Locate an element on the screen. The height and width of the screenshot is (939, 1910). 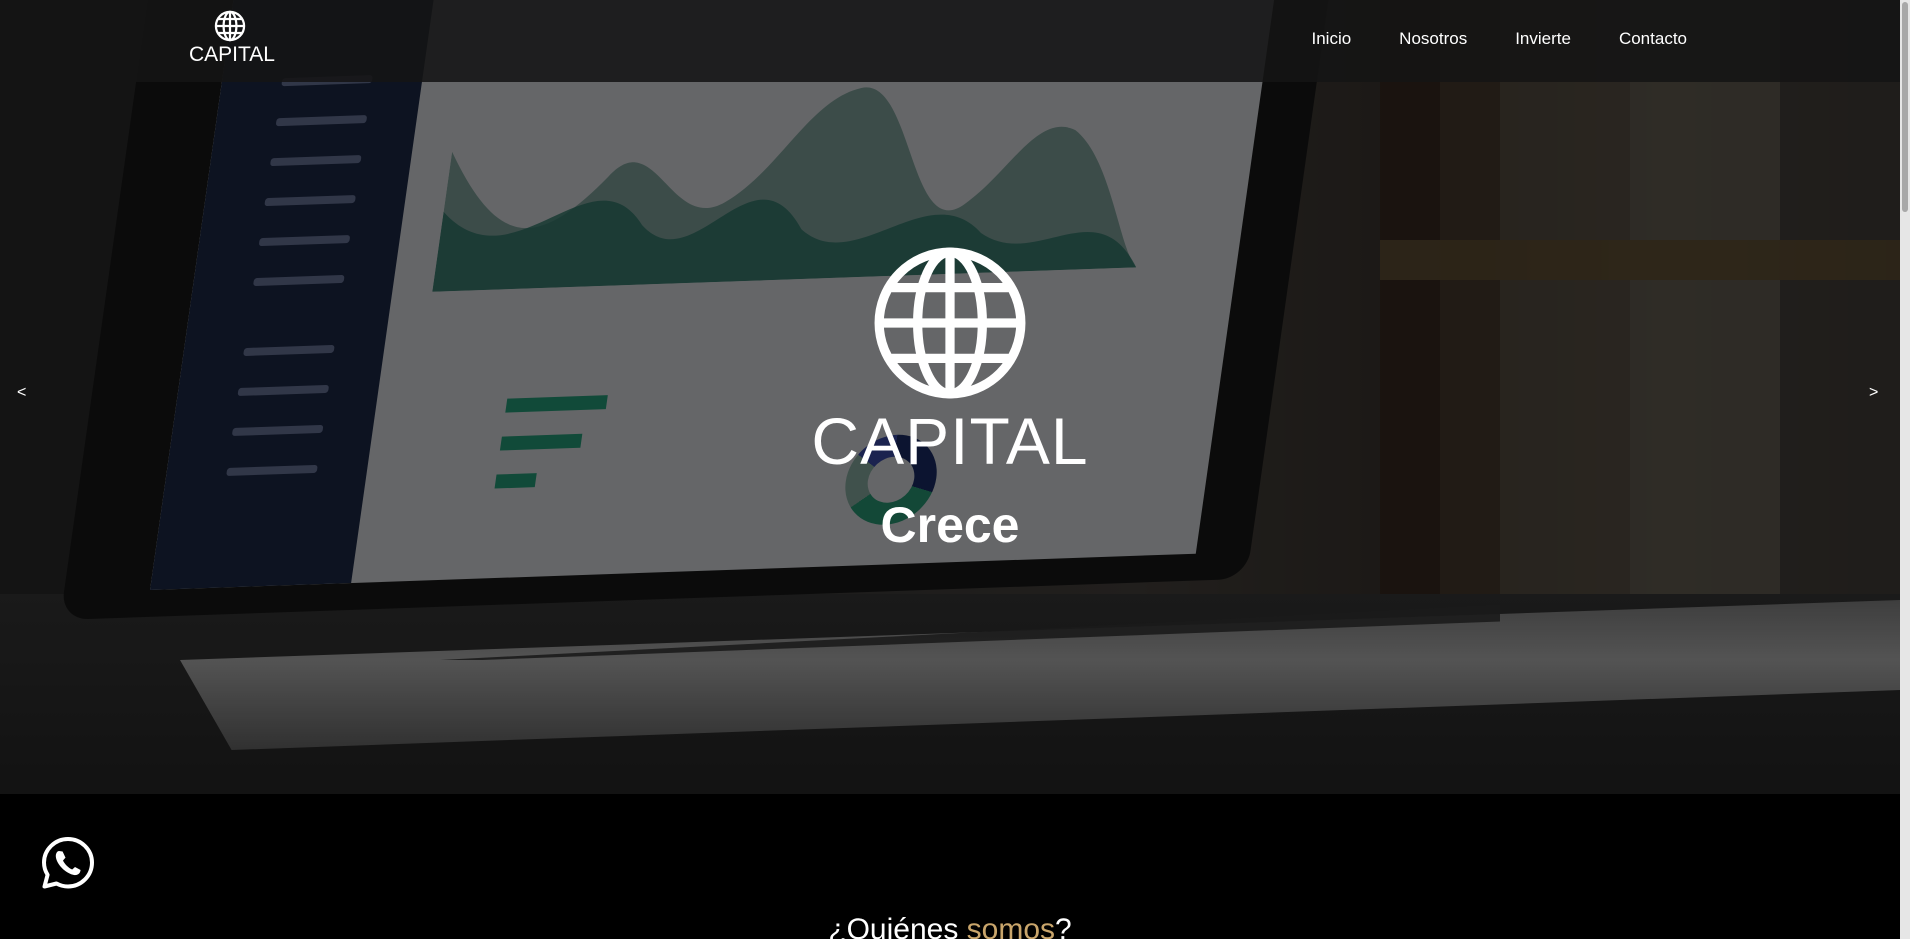
about-heading: ¿Quiénes somos? is located at coordinates (950, 926).